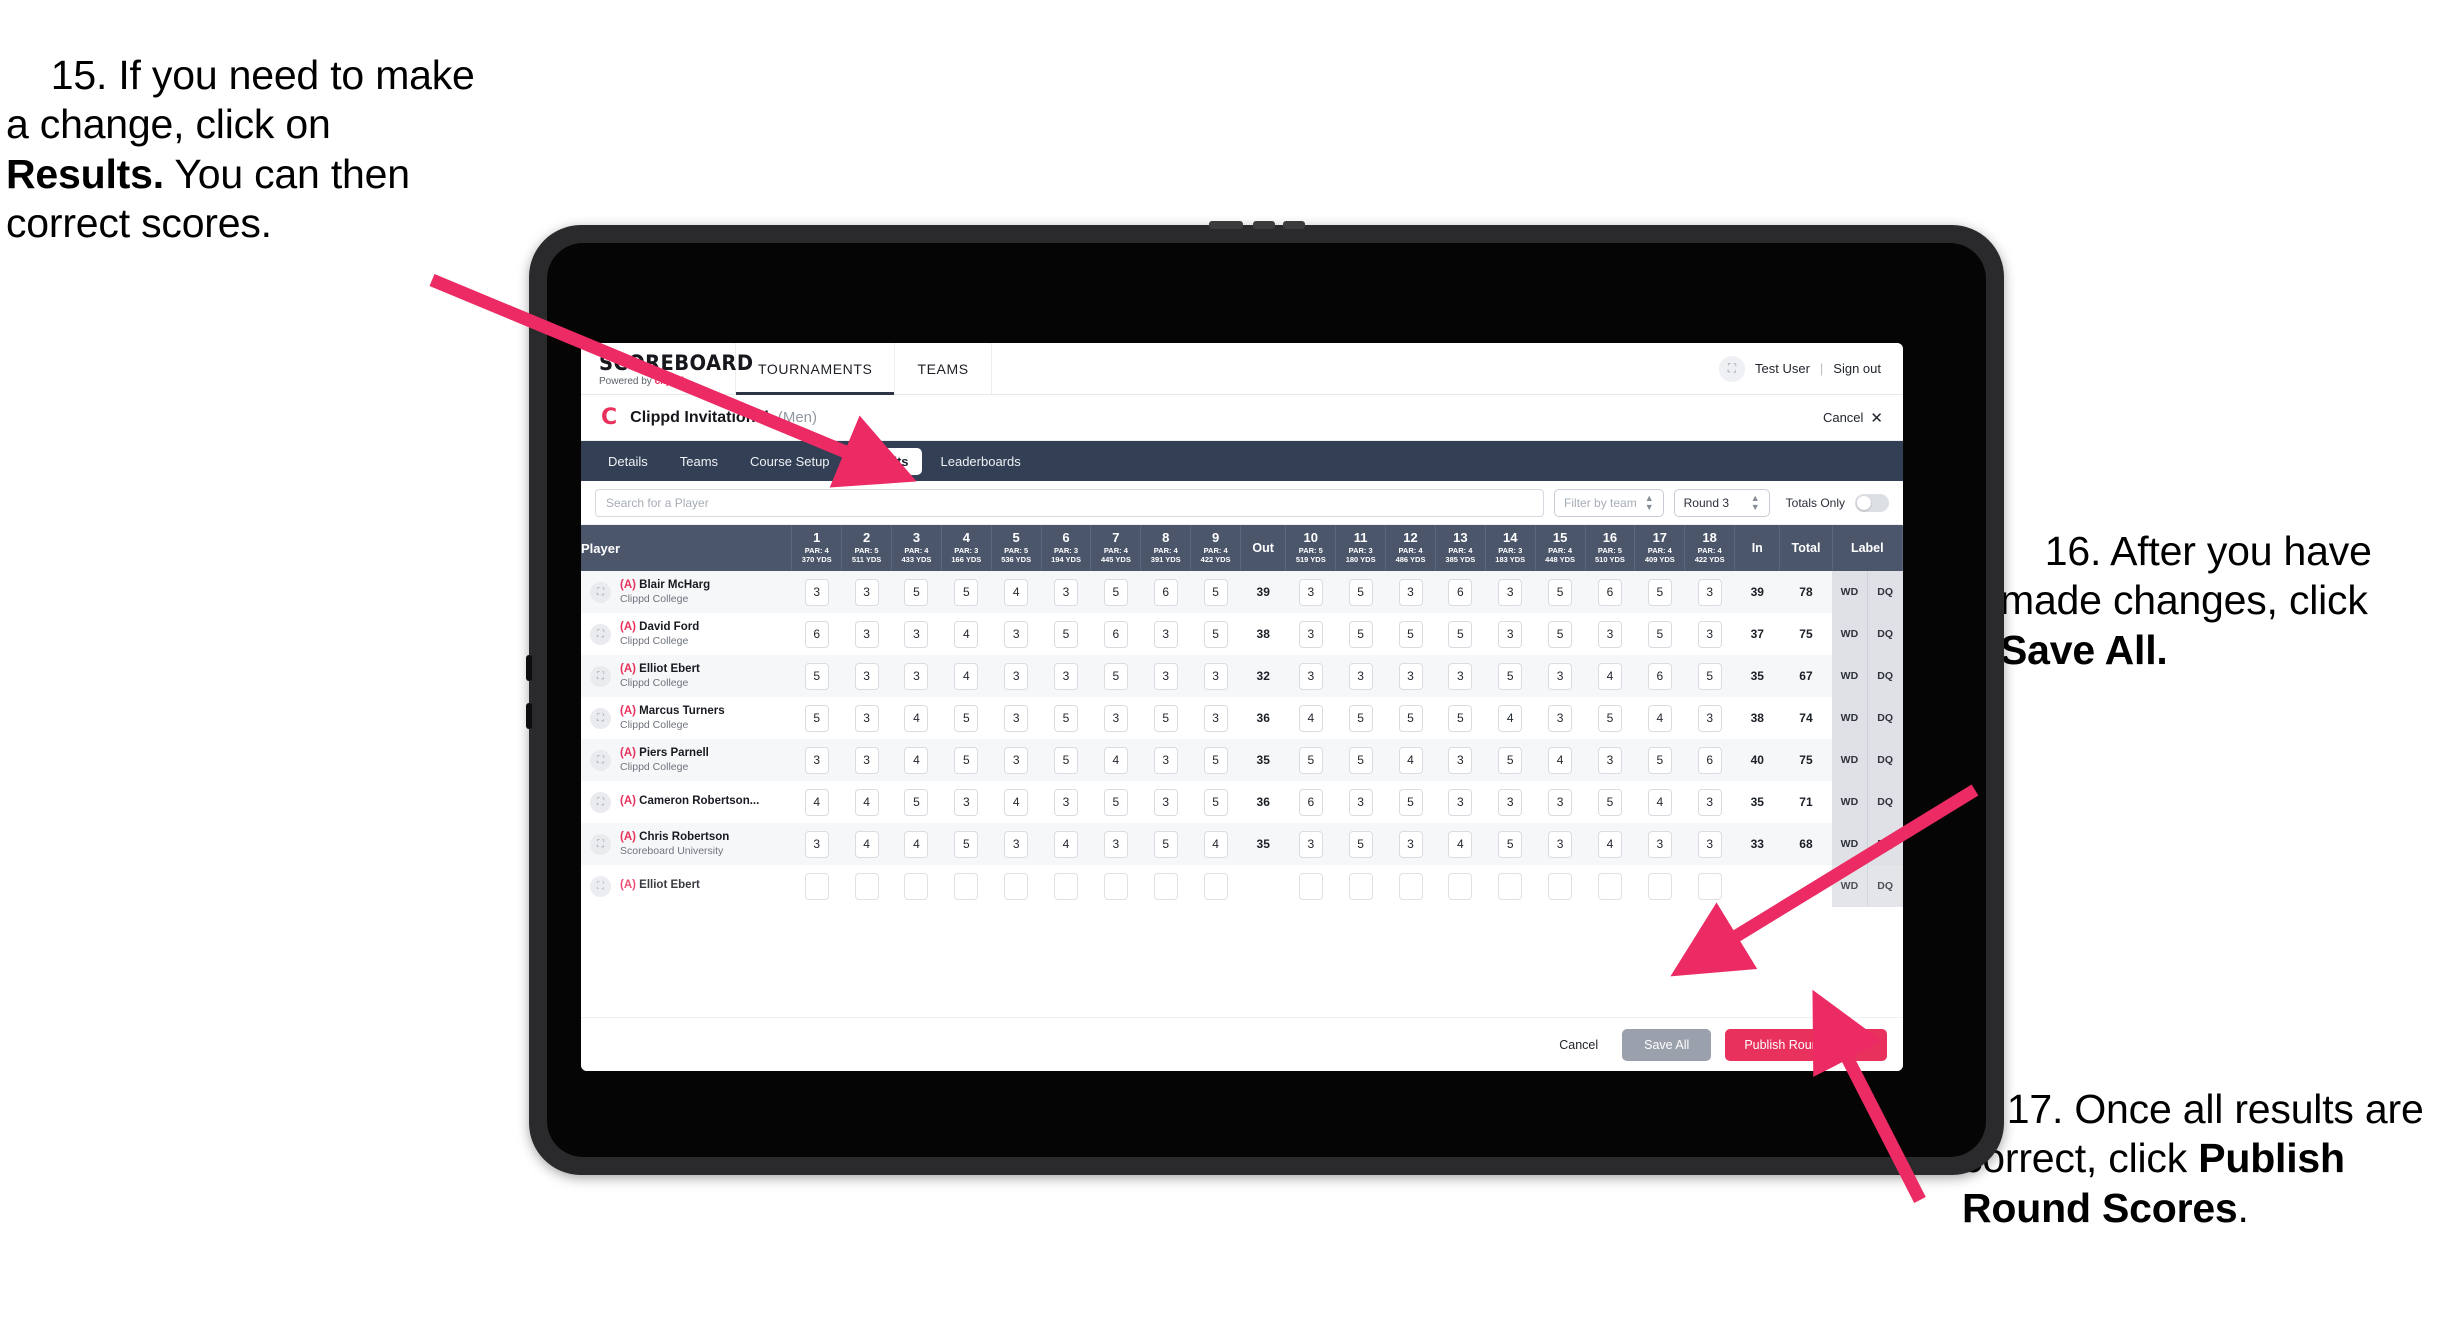 The image size is (2464, 1326). What do you see at coordinates (1884, 886) in the screenshot?
I see `label-button-dq: DQ` at bounding box center [1884, 886].